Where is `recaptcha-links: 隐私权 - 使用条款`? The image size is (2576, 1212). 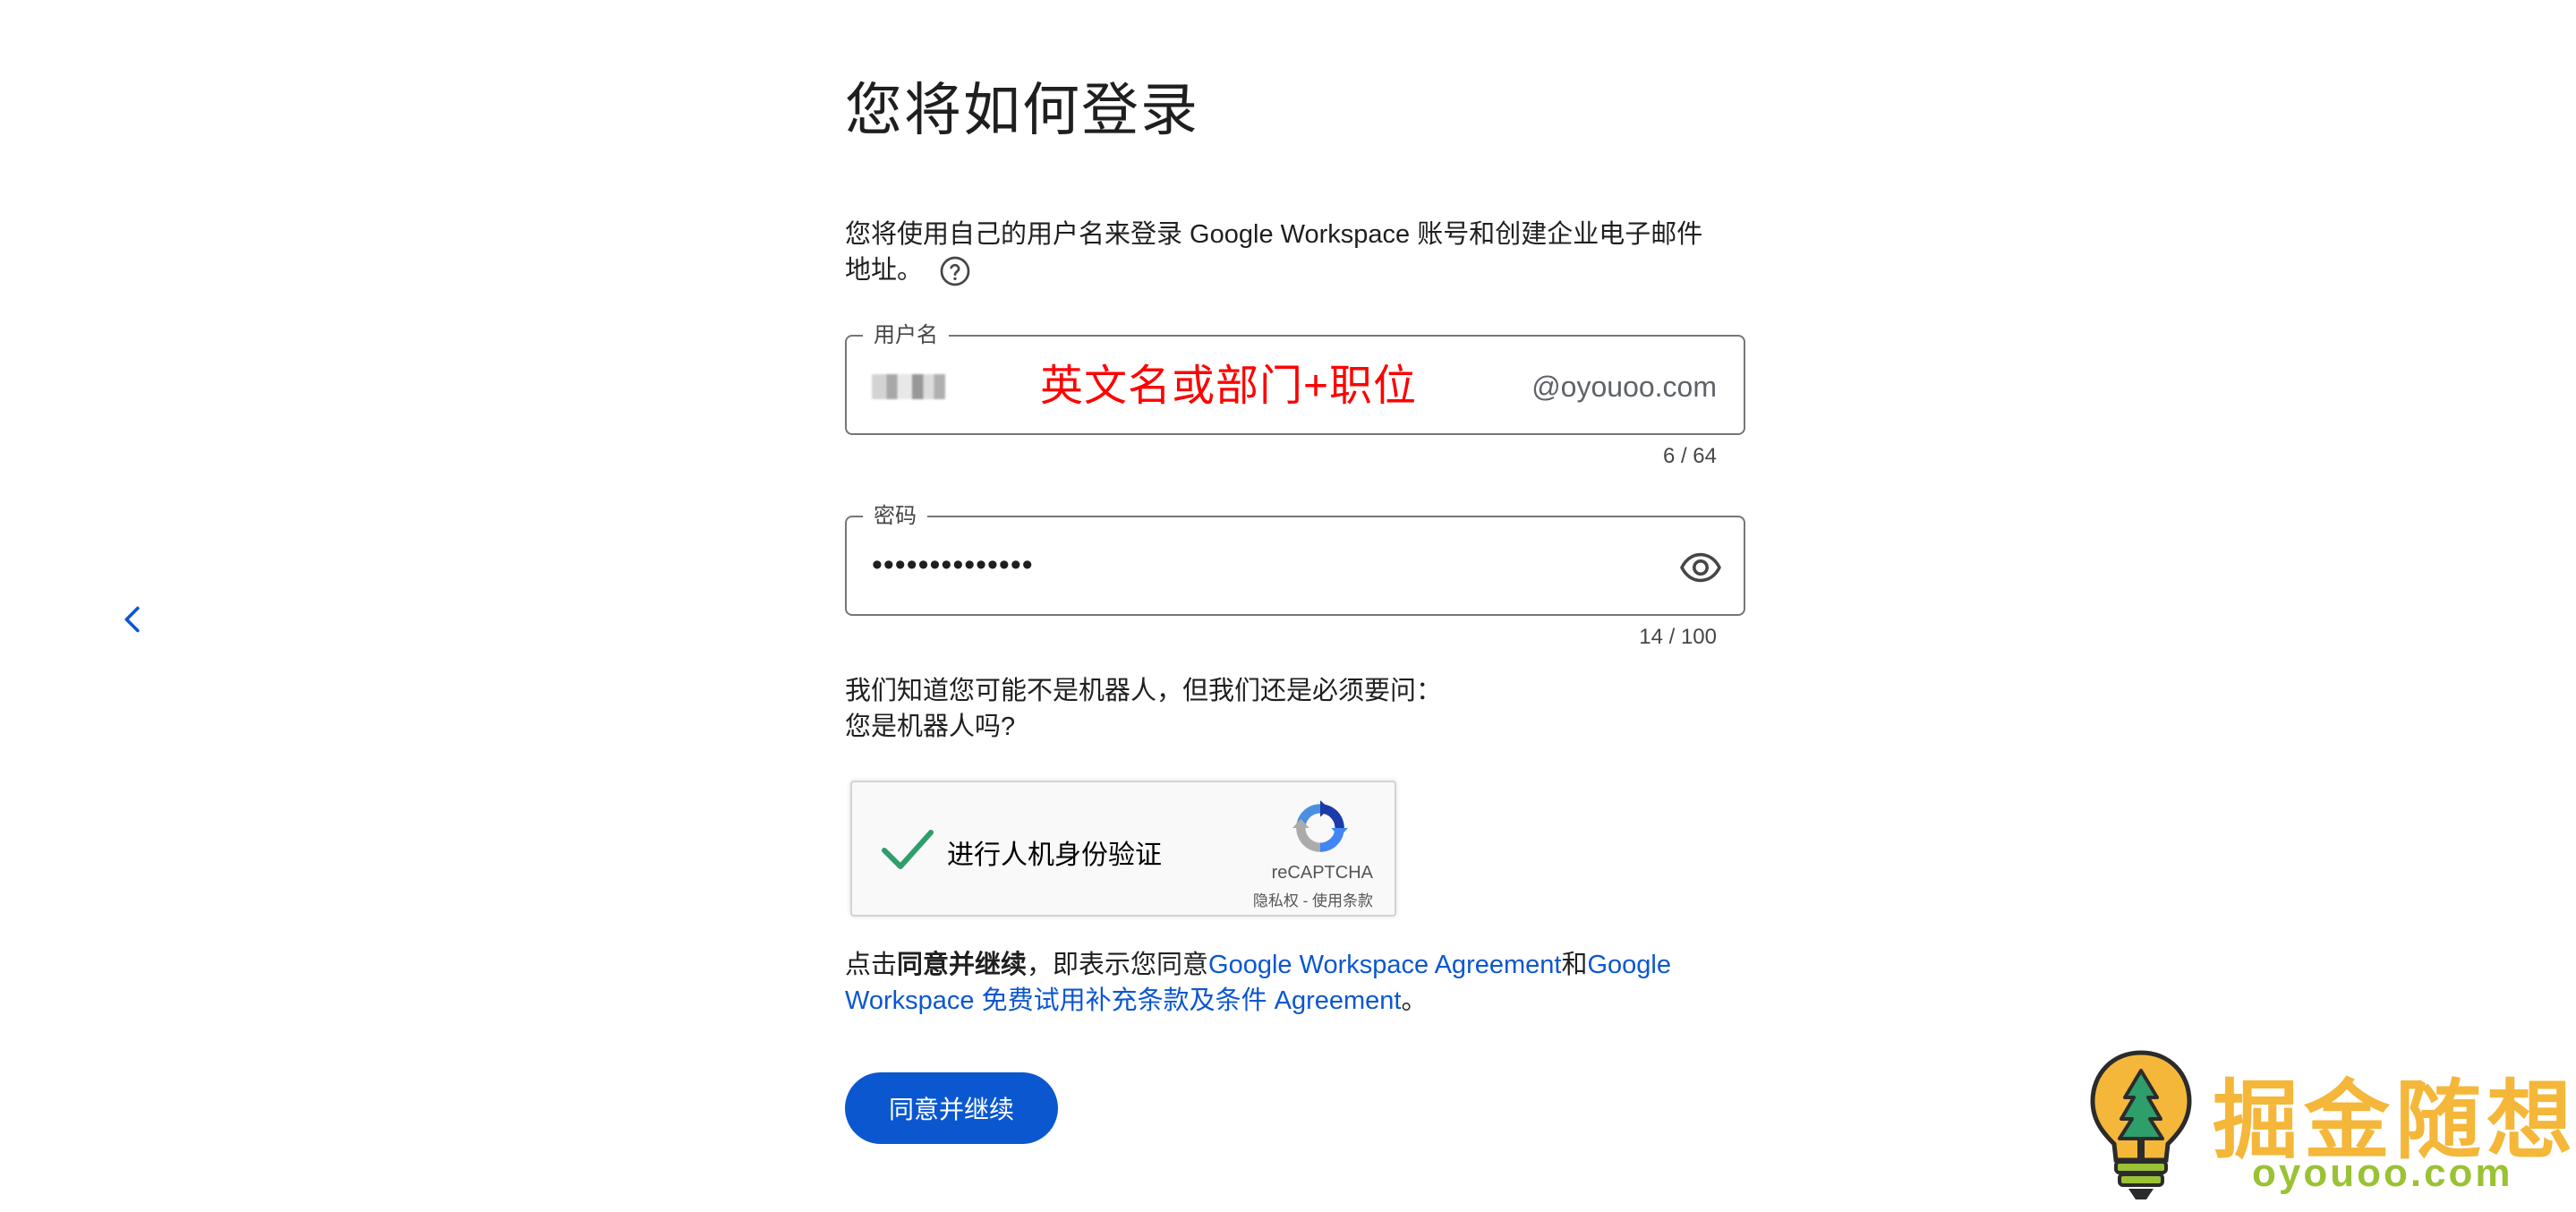 recaptcha-links: 隐私权 - 使用条款 is located at coordinates (1313, 899).